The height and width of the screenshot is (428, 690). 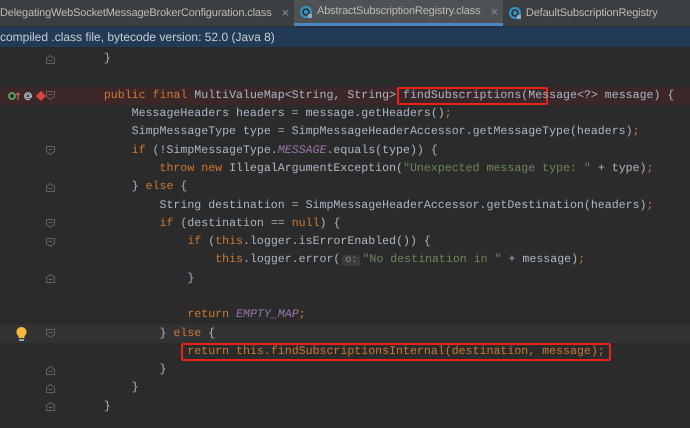 I want to click on code-line: String destination = SimpMessageHeaderAccessor.getDestination(headers);, so click(x=406, y=206).